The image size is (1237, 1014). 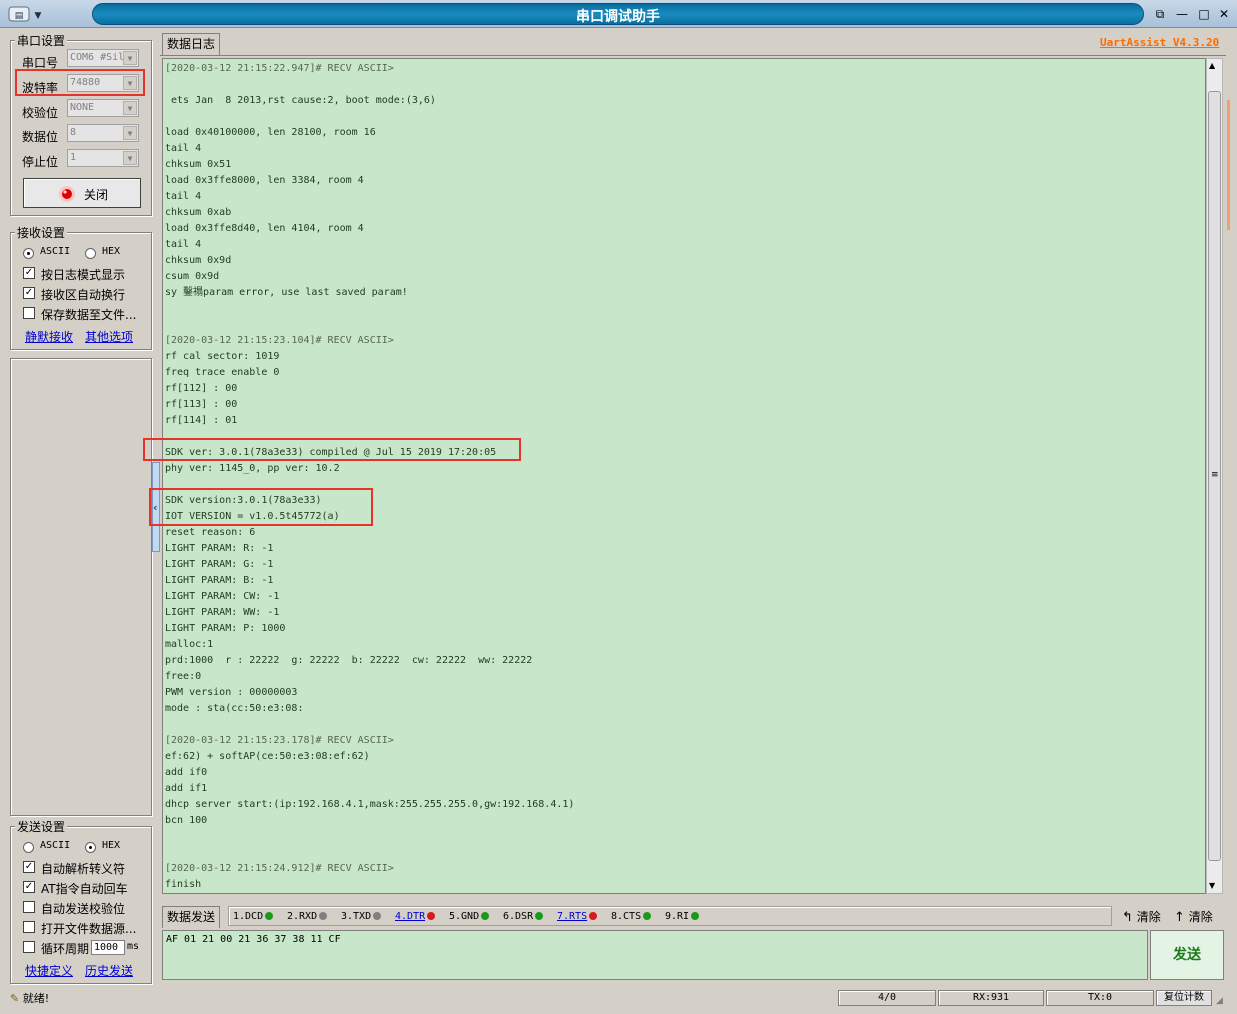 What do you see at coordinates (15, 998) in the screenshot?
I see `status-pencil-icon: ✎` at bounding box center [15, 998].